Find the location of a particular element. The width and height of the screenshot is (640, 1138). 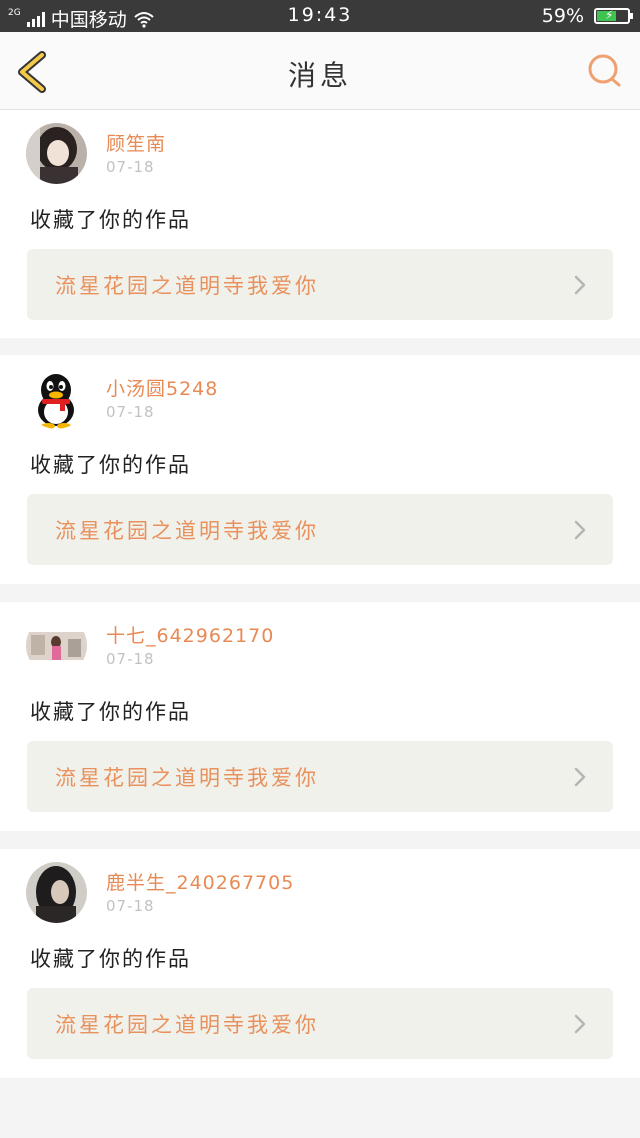

photo-girl-avatar-icon is located at coordinates (56, 153).